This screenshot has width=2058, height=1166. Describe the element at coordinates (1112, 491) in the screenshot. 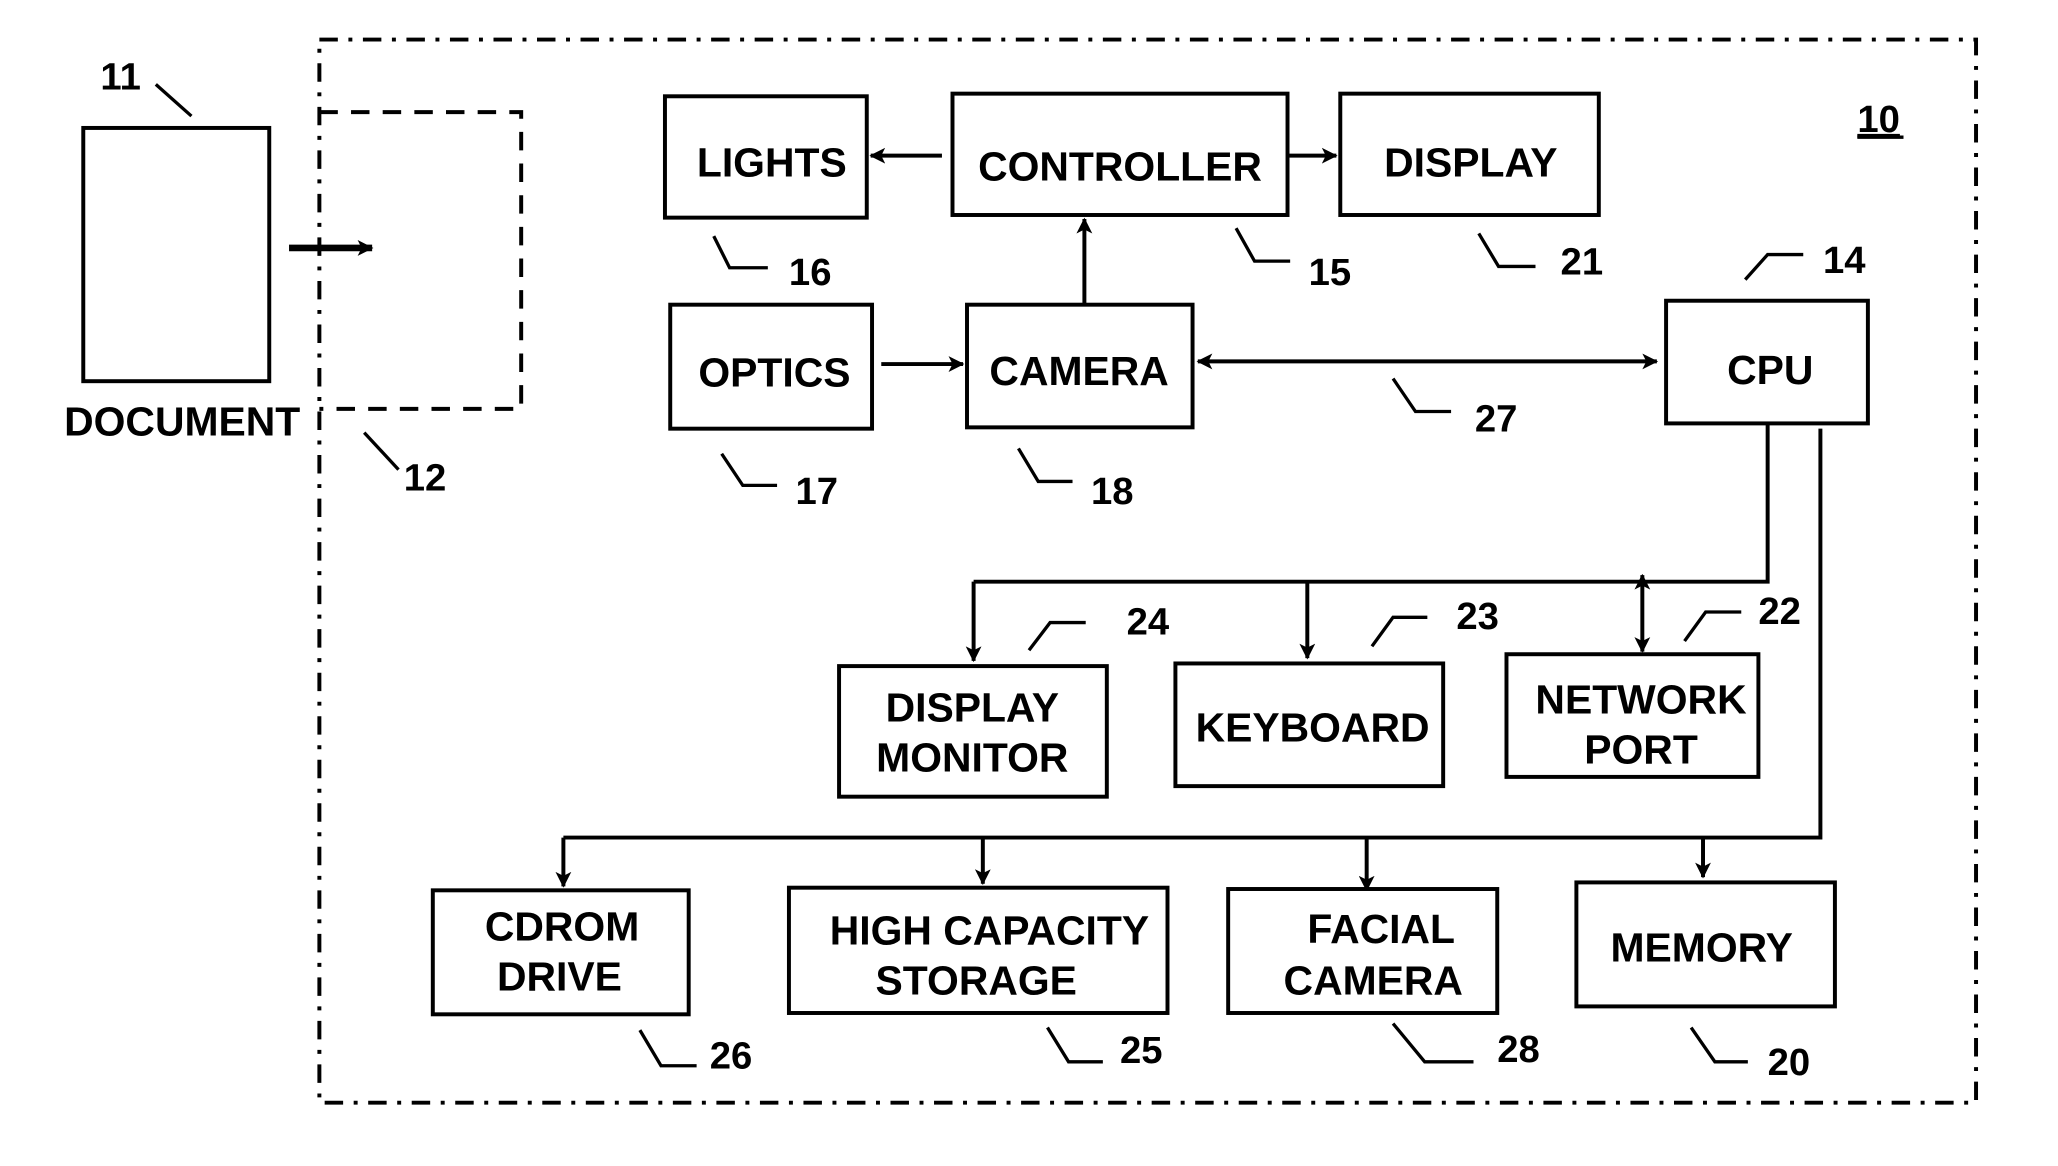

I see `svg-text: 18` at that location.